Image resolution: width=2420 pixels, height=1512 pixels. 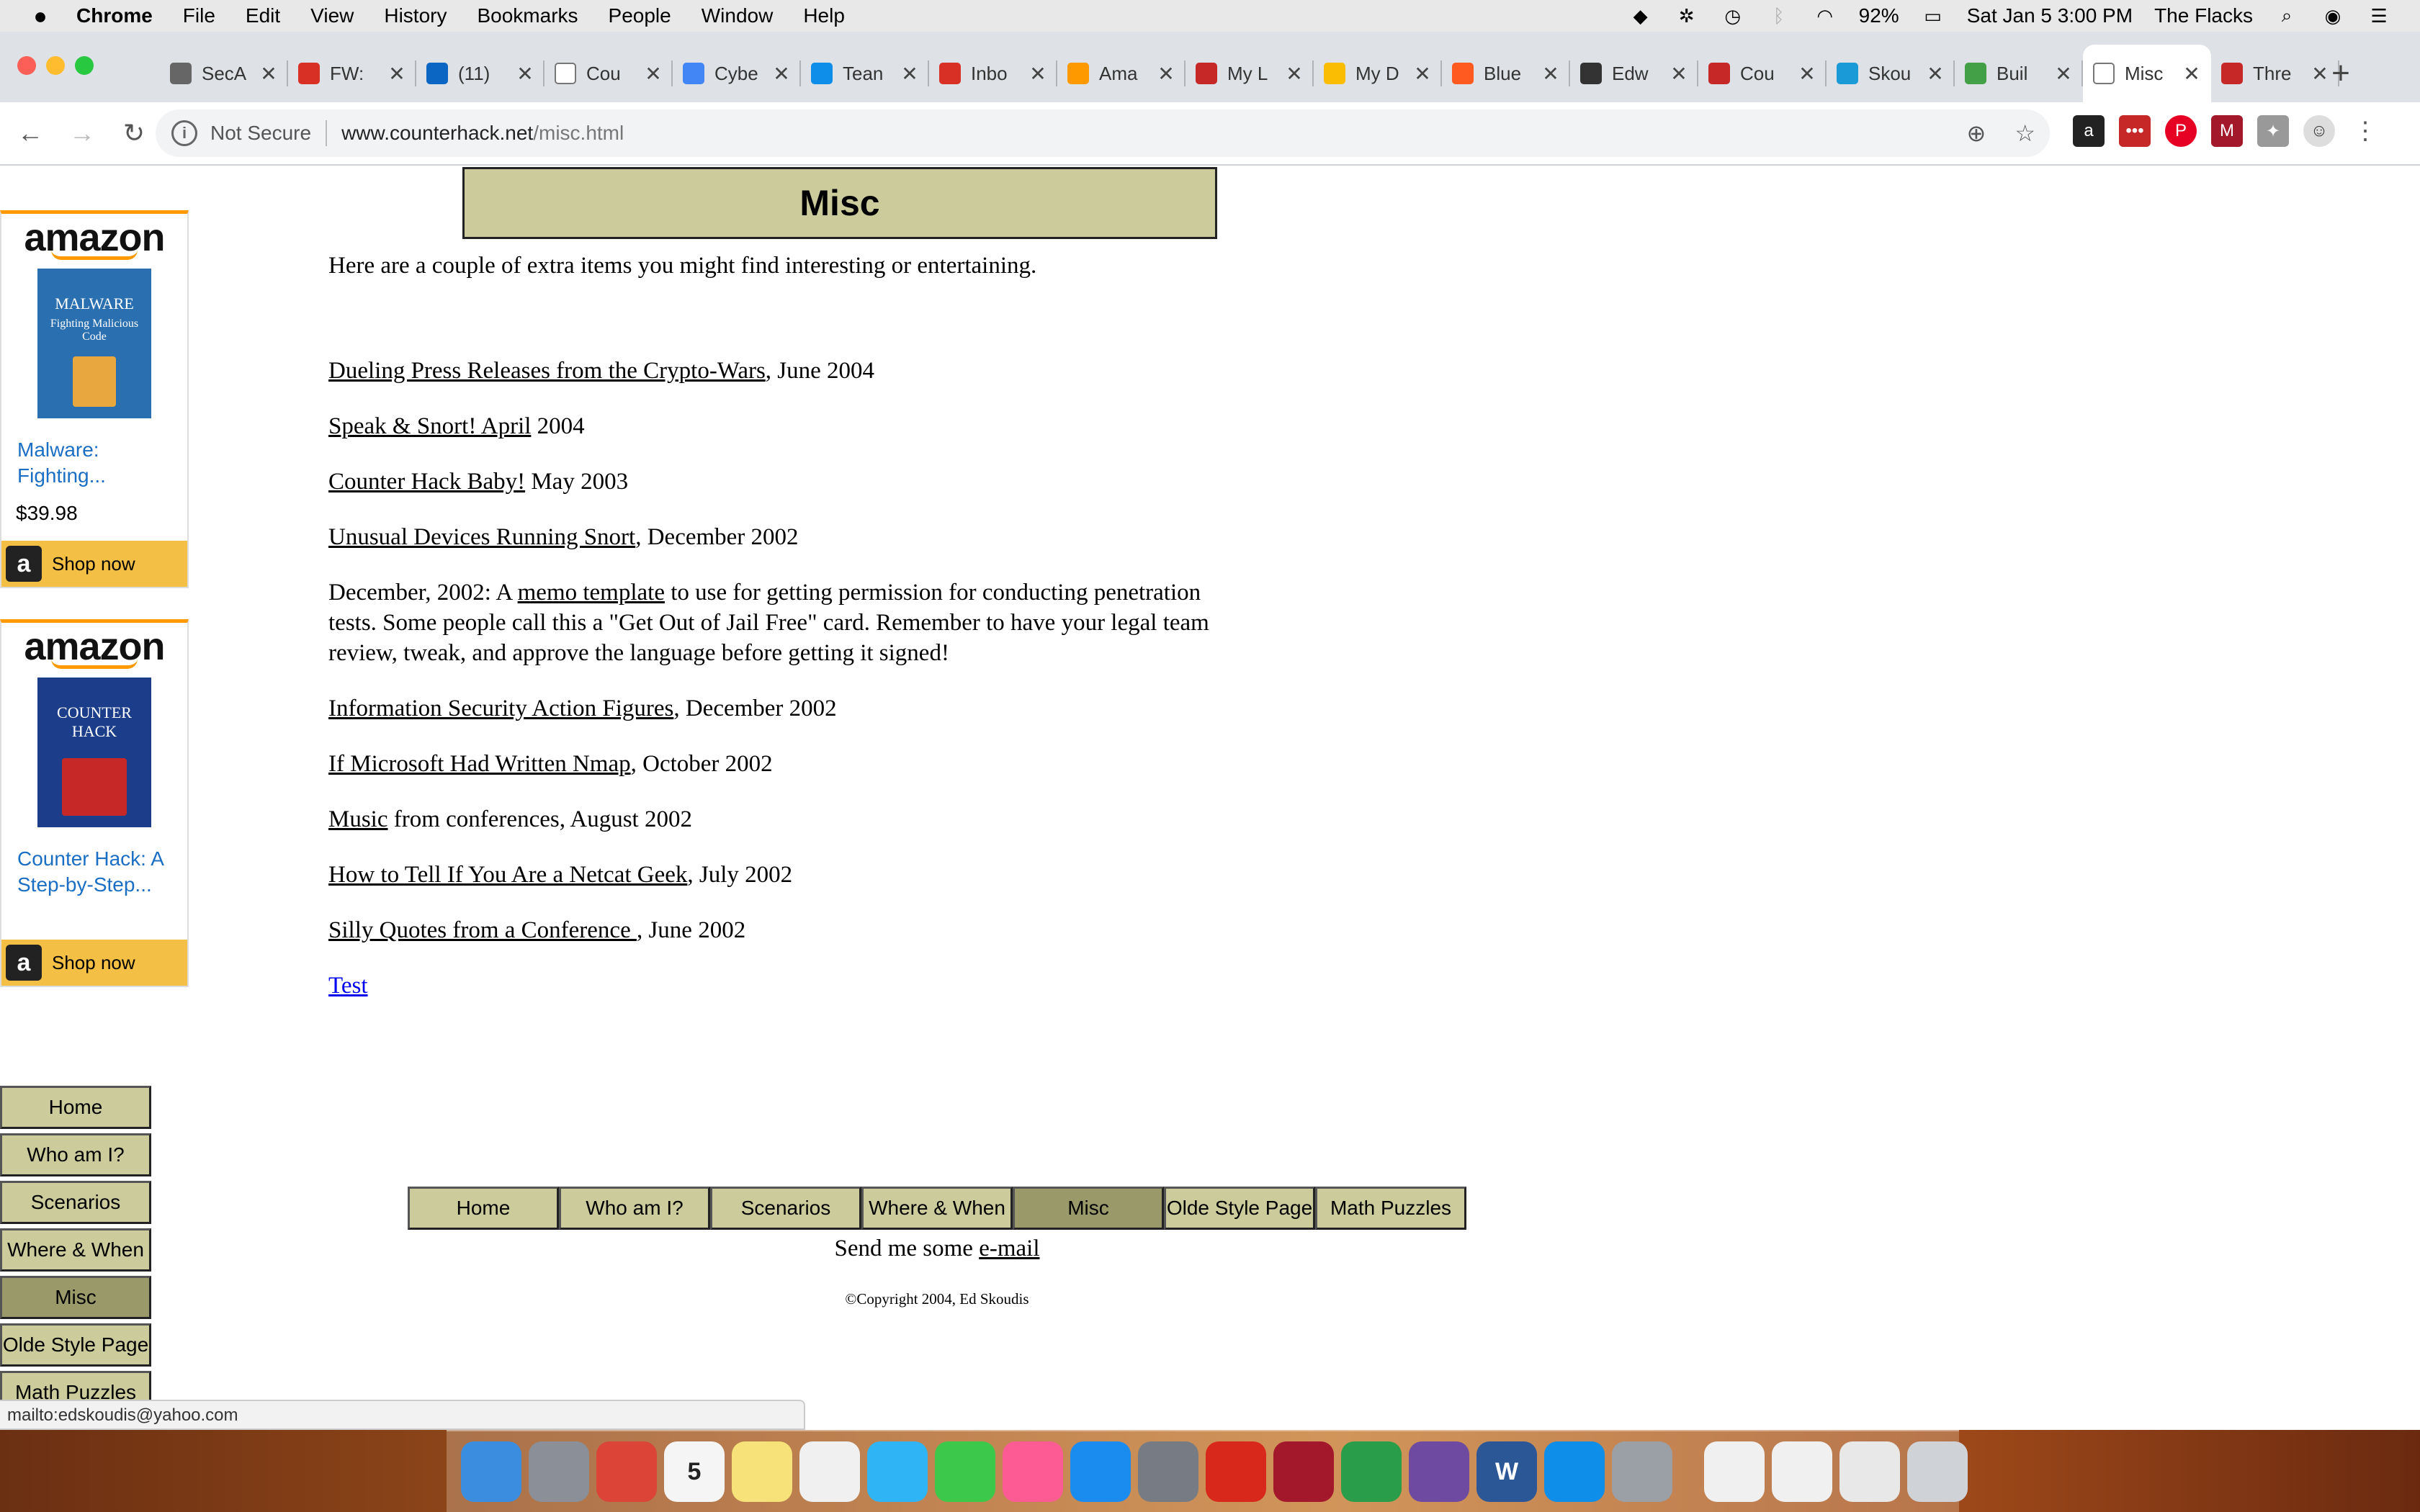 What do you see at coordinates (358, 819) in the screenshot?
I see `item-link: Music` at bounding box center [358, 819].